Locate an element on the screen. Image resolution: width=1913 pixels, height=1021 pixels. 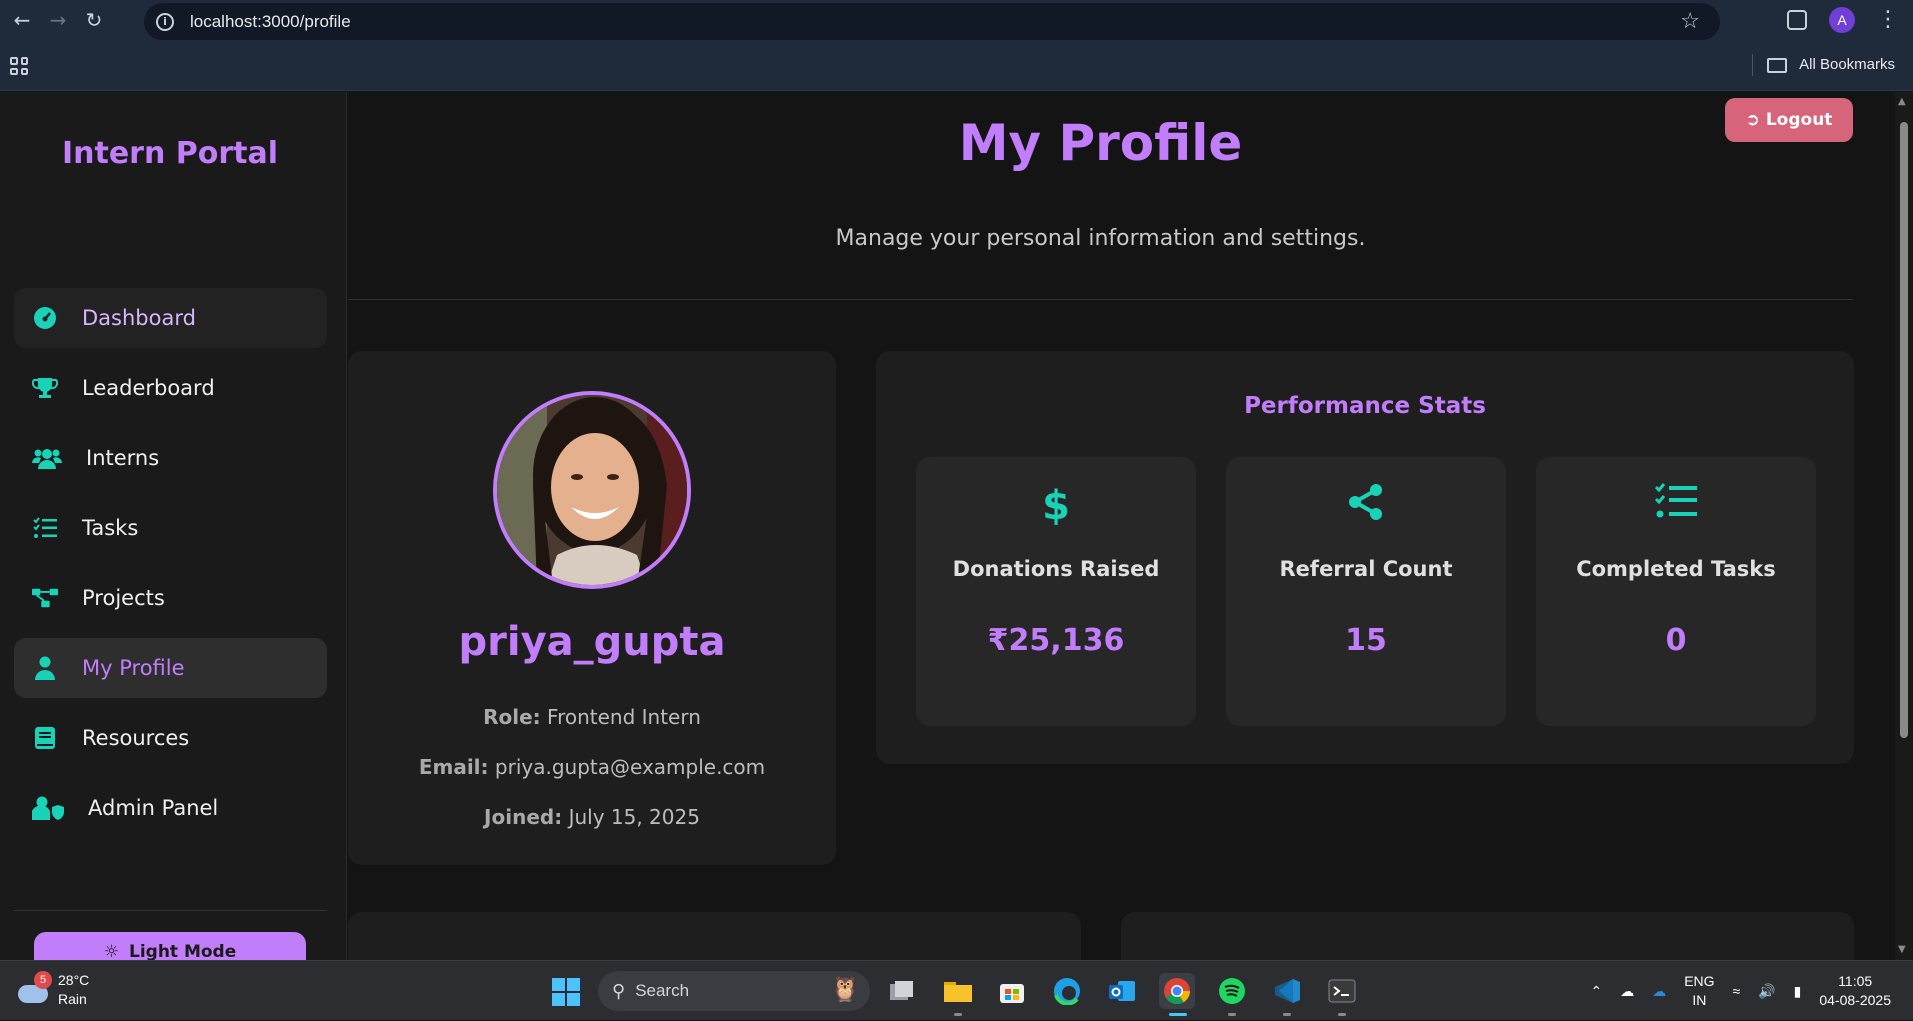
windows-start-icon is located at coordinates (566, 992).